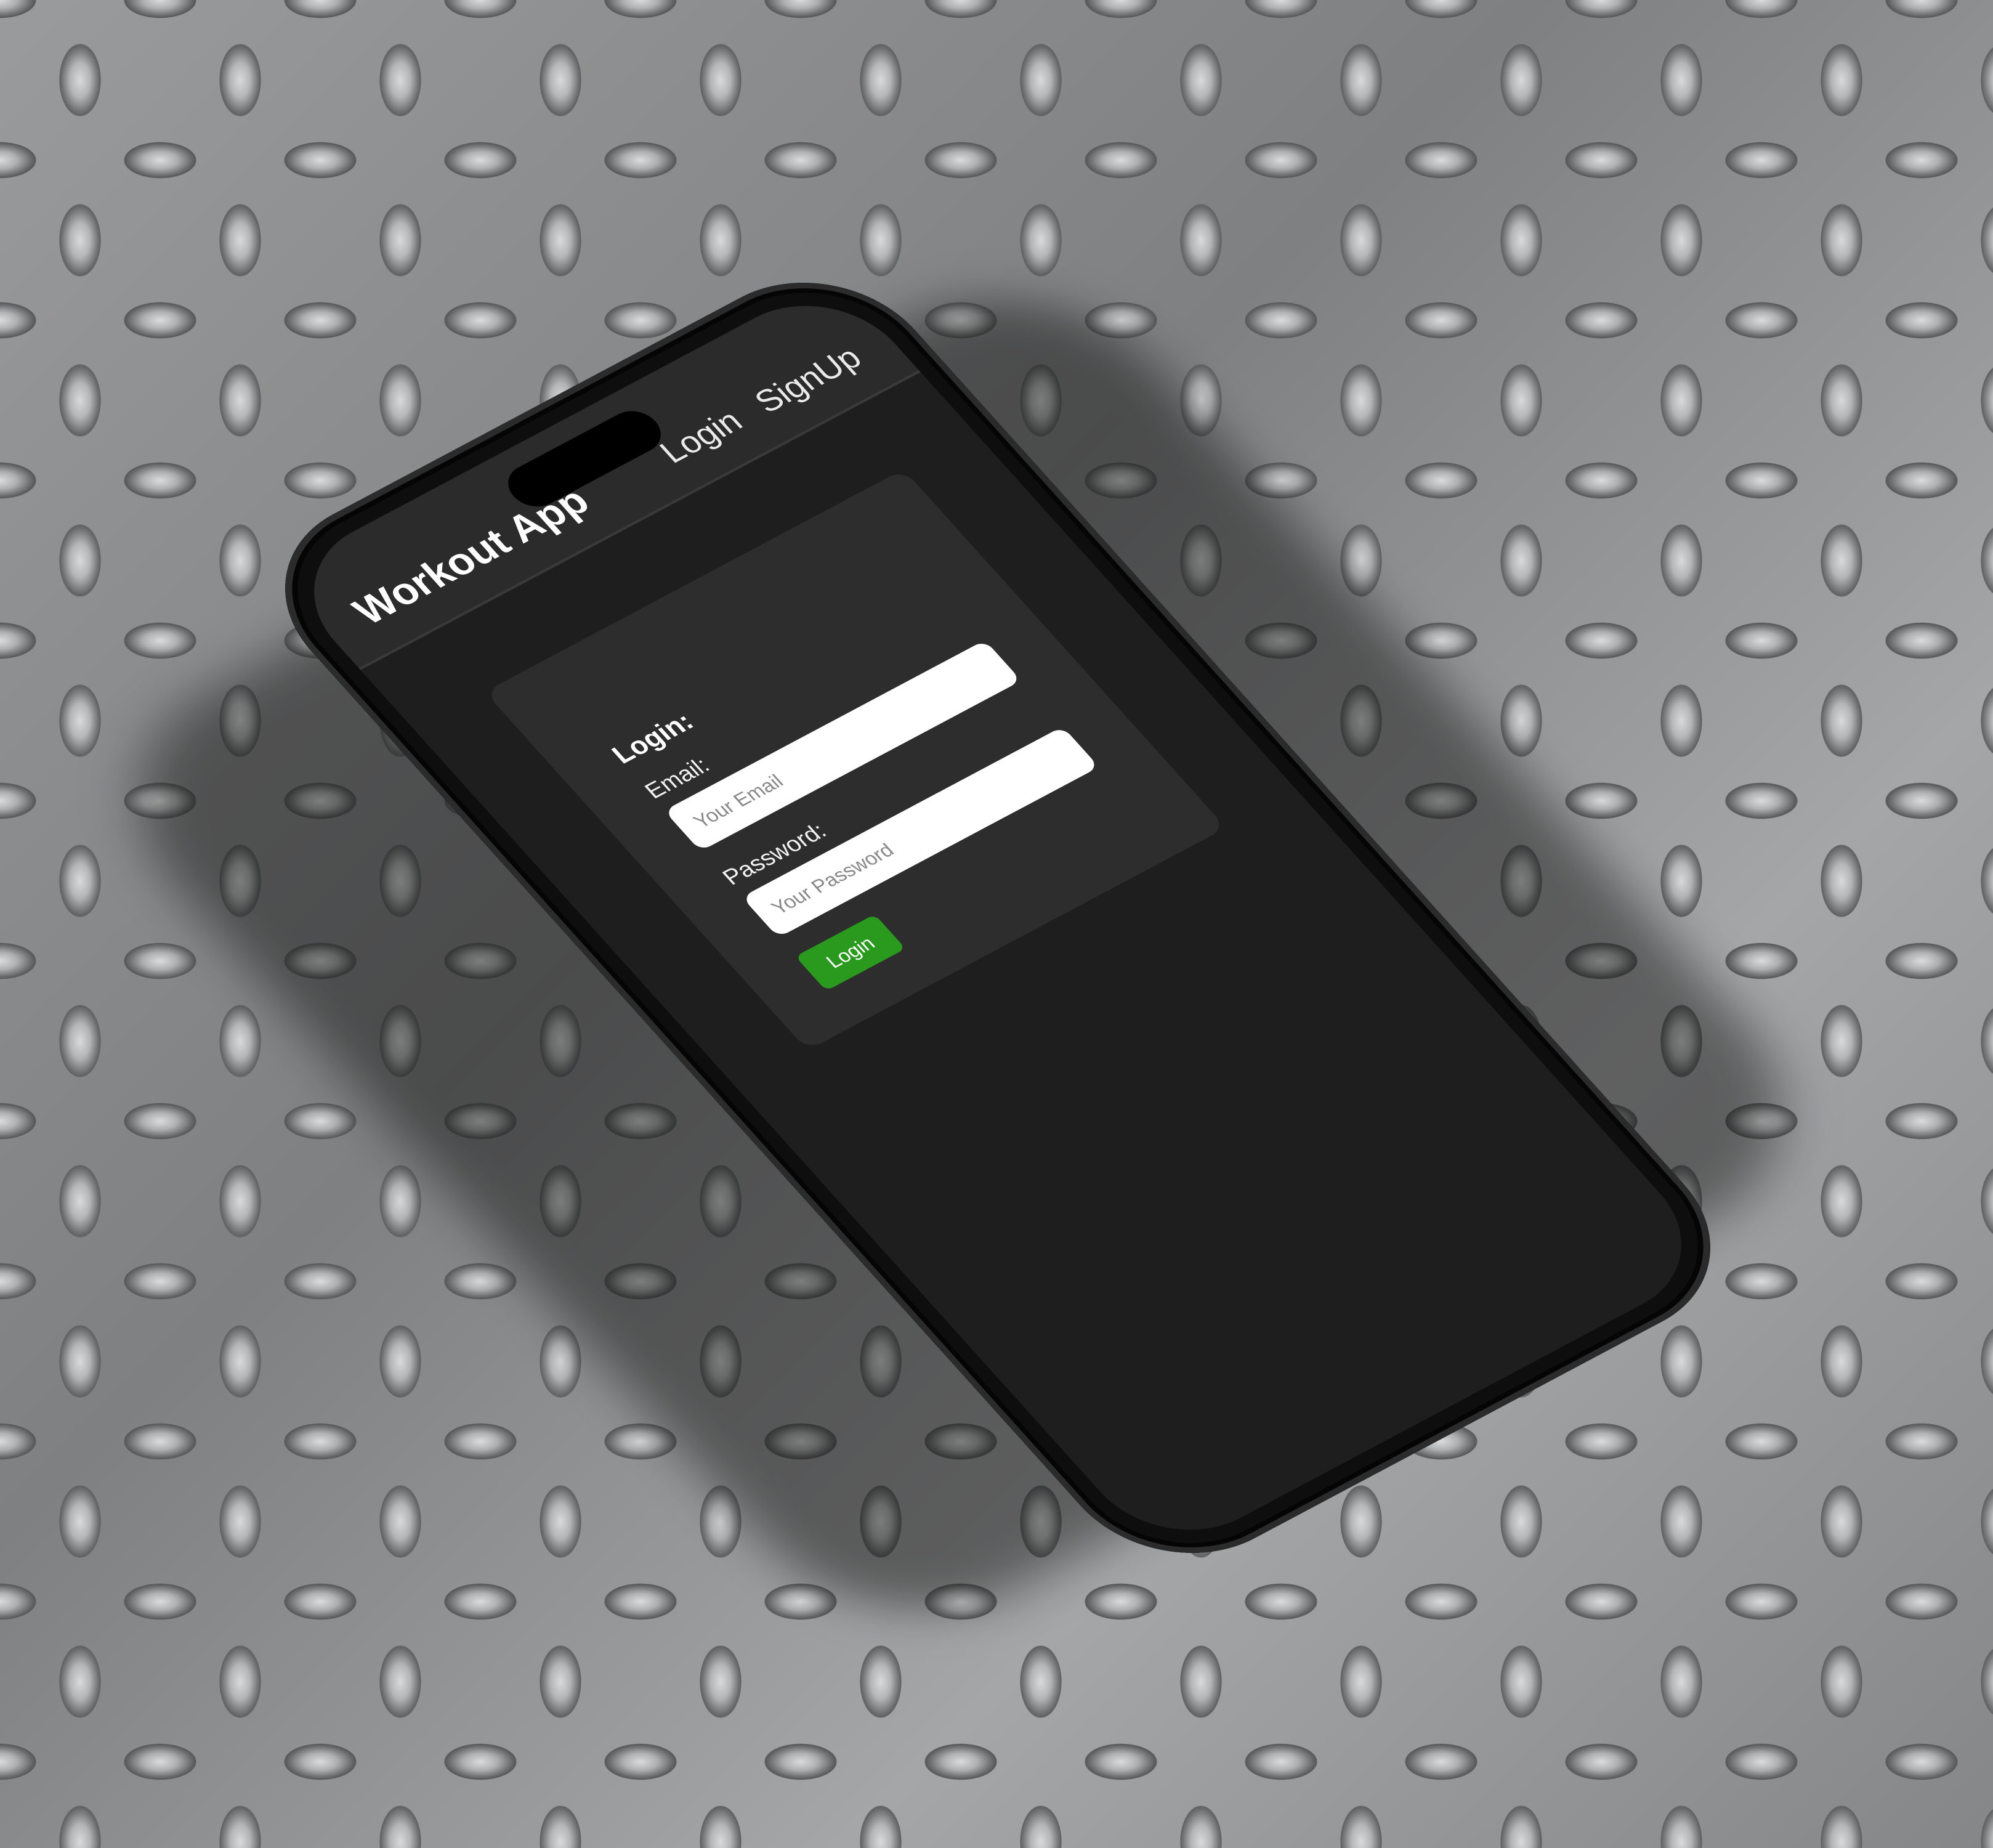 This screenshot has width=1993, height=1848. Describe the element at coordinates (807, 379) in the screenshot. I see `nav-signup-link: SignUp` at that location.